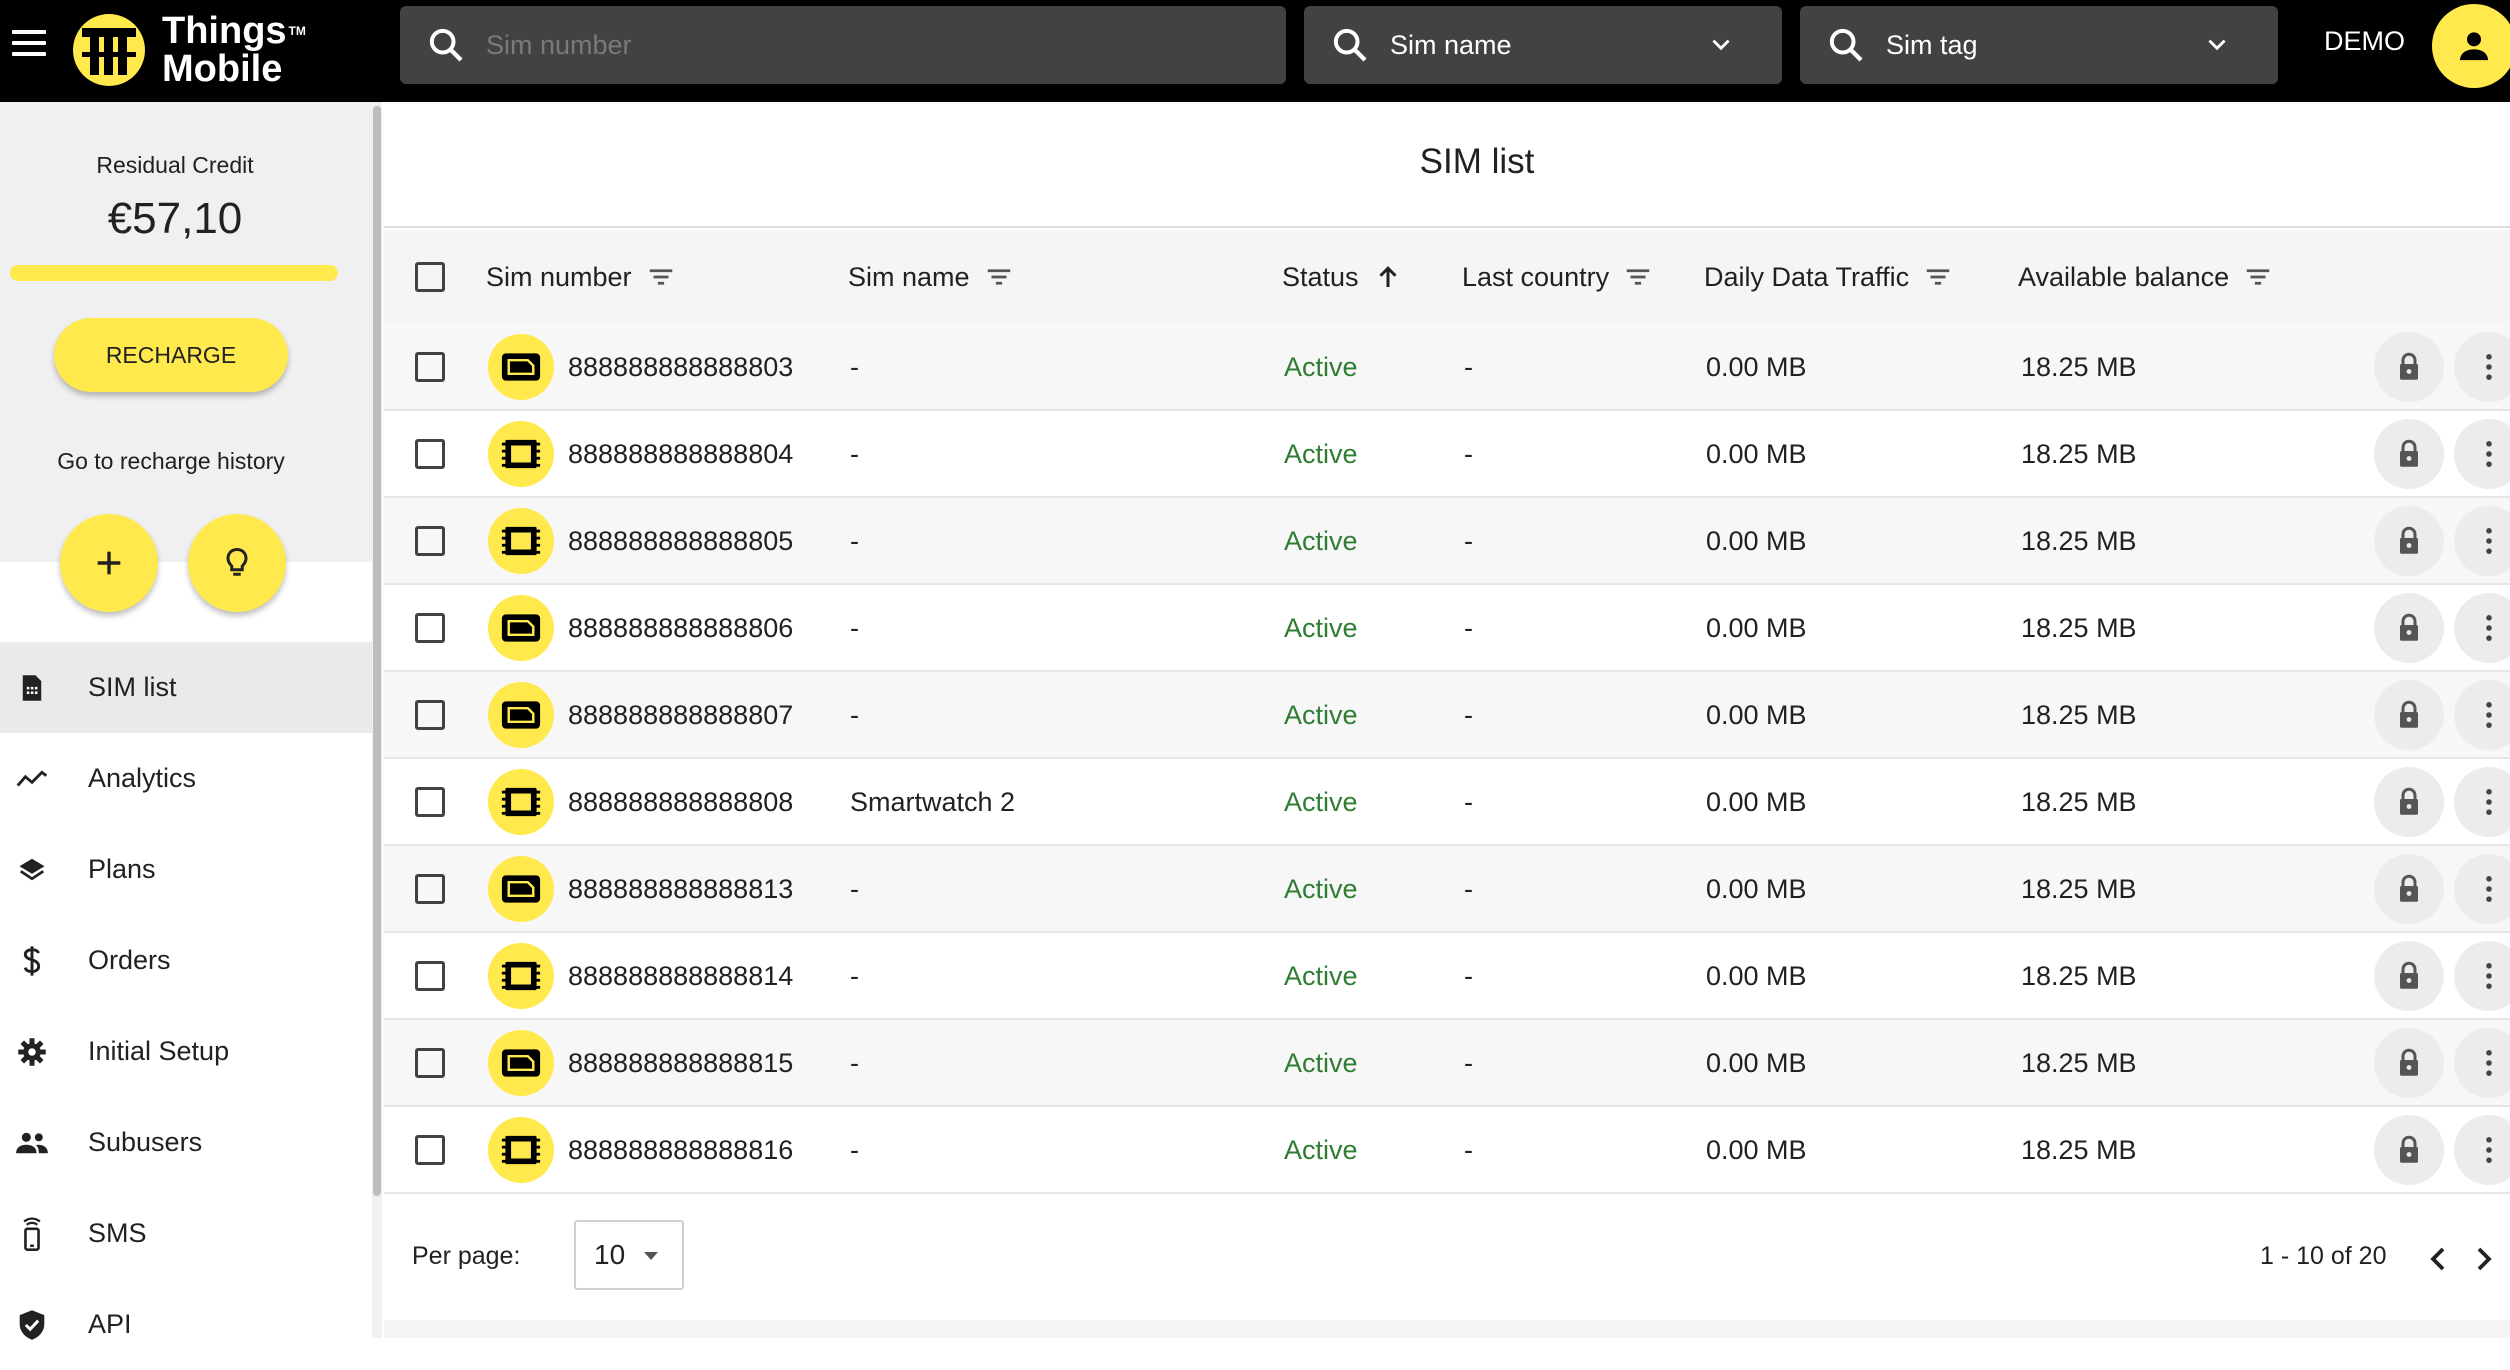 This screenshot has width=2510, height=1370. What do you see at coordinates (186, 960) in the screenshot?
I see `sidebar-item-orders: Orders` at bounding box center [186, 960].